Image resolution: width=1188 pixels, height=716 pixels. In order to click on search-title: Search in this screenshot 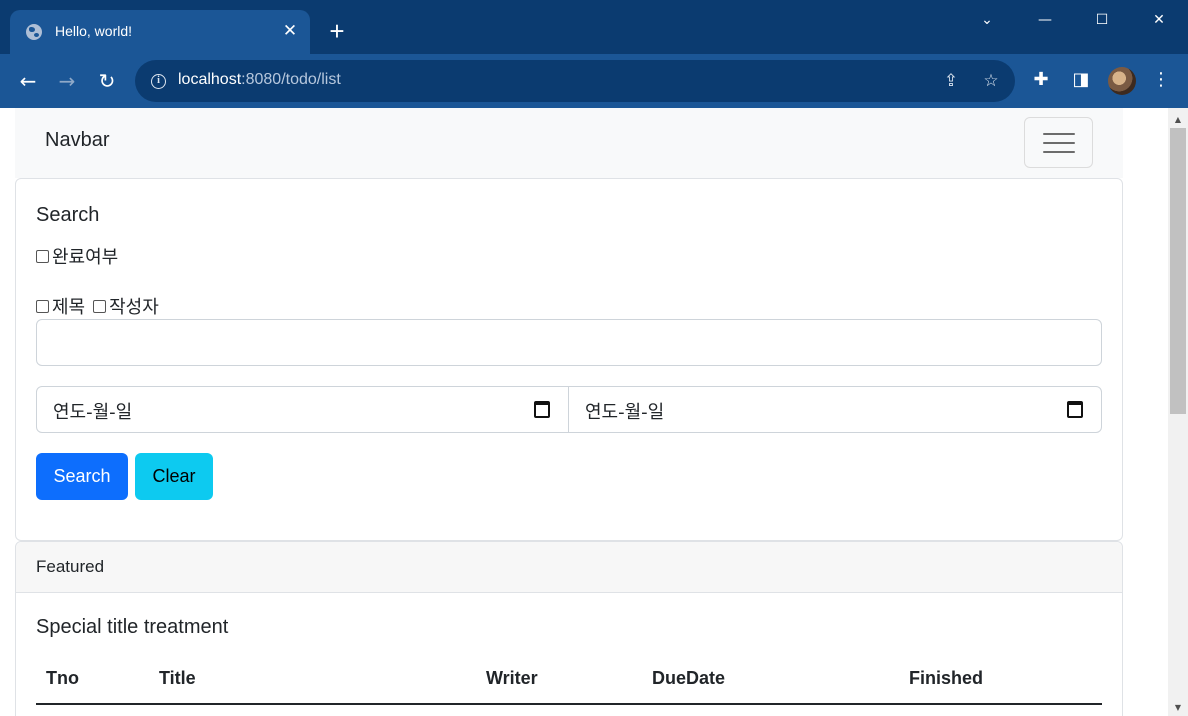, I will do `click(68, 215)`.